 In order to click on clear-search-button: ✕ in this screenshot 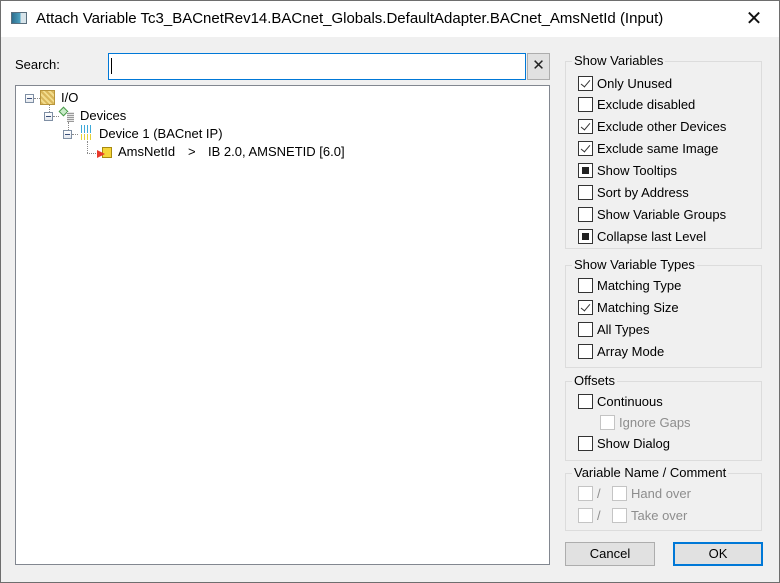, I will do `click(538, 66)`.